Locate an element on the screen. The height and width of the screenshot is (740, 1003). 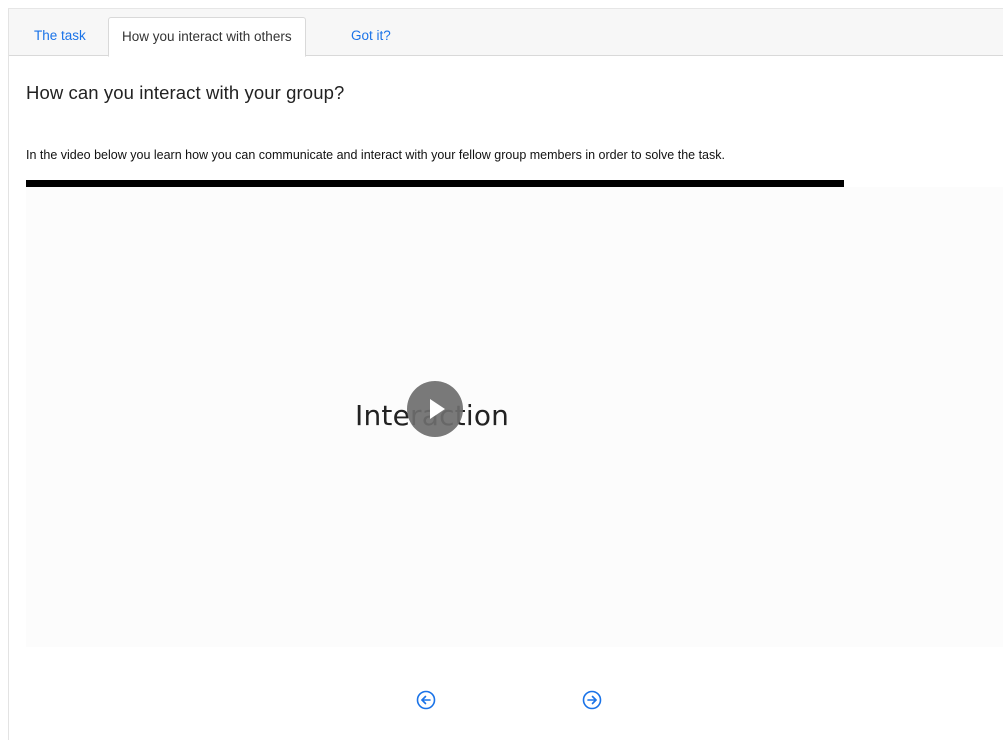
page-title: How can you interact with your group? is located at coordinates (185, 92).